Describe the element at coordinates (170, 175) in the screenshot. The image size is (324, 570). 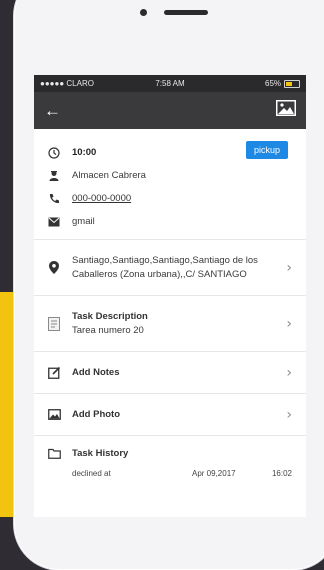
I see `contact-name-row: Almacen Cabrera` at that location.